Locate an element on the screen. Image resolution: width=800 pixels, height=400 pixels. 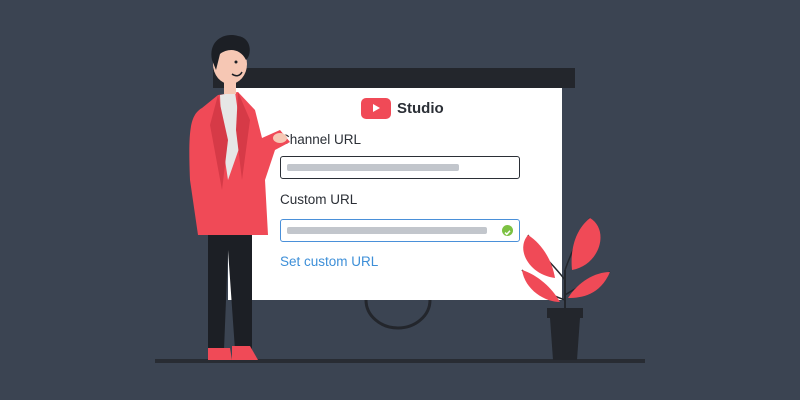
potted-plant is located at coordinates (566, 288).